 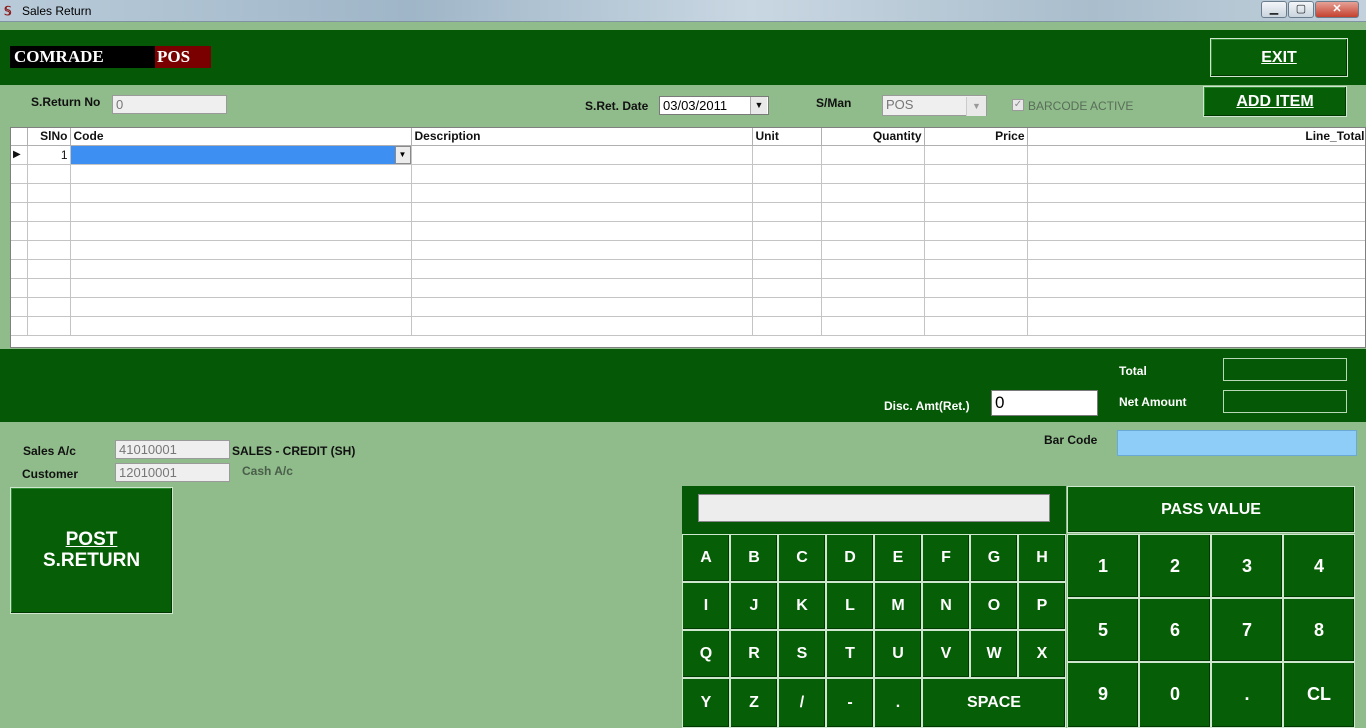 What do you see at coordinates (241, 155) in the screenshot?
I see `cell-code: ▼` at bounding box center [241, 155].